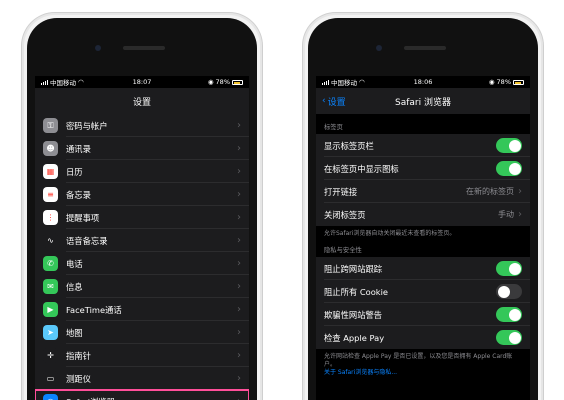 The width and height of the screenshot is (564, 400). What do you see at coordinates (333, 127) in the screenshot?
I see `section-header-tabs: 标签页` at bounding box center [333, 127].